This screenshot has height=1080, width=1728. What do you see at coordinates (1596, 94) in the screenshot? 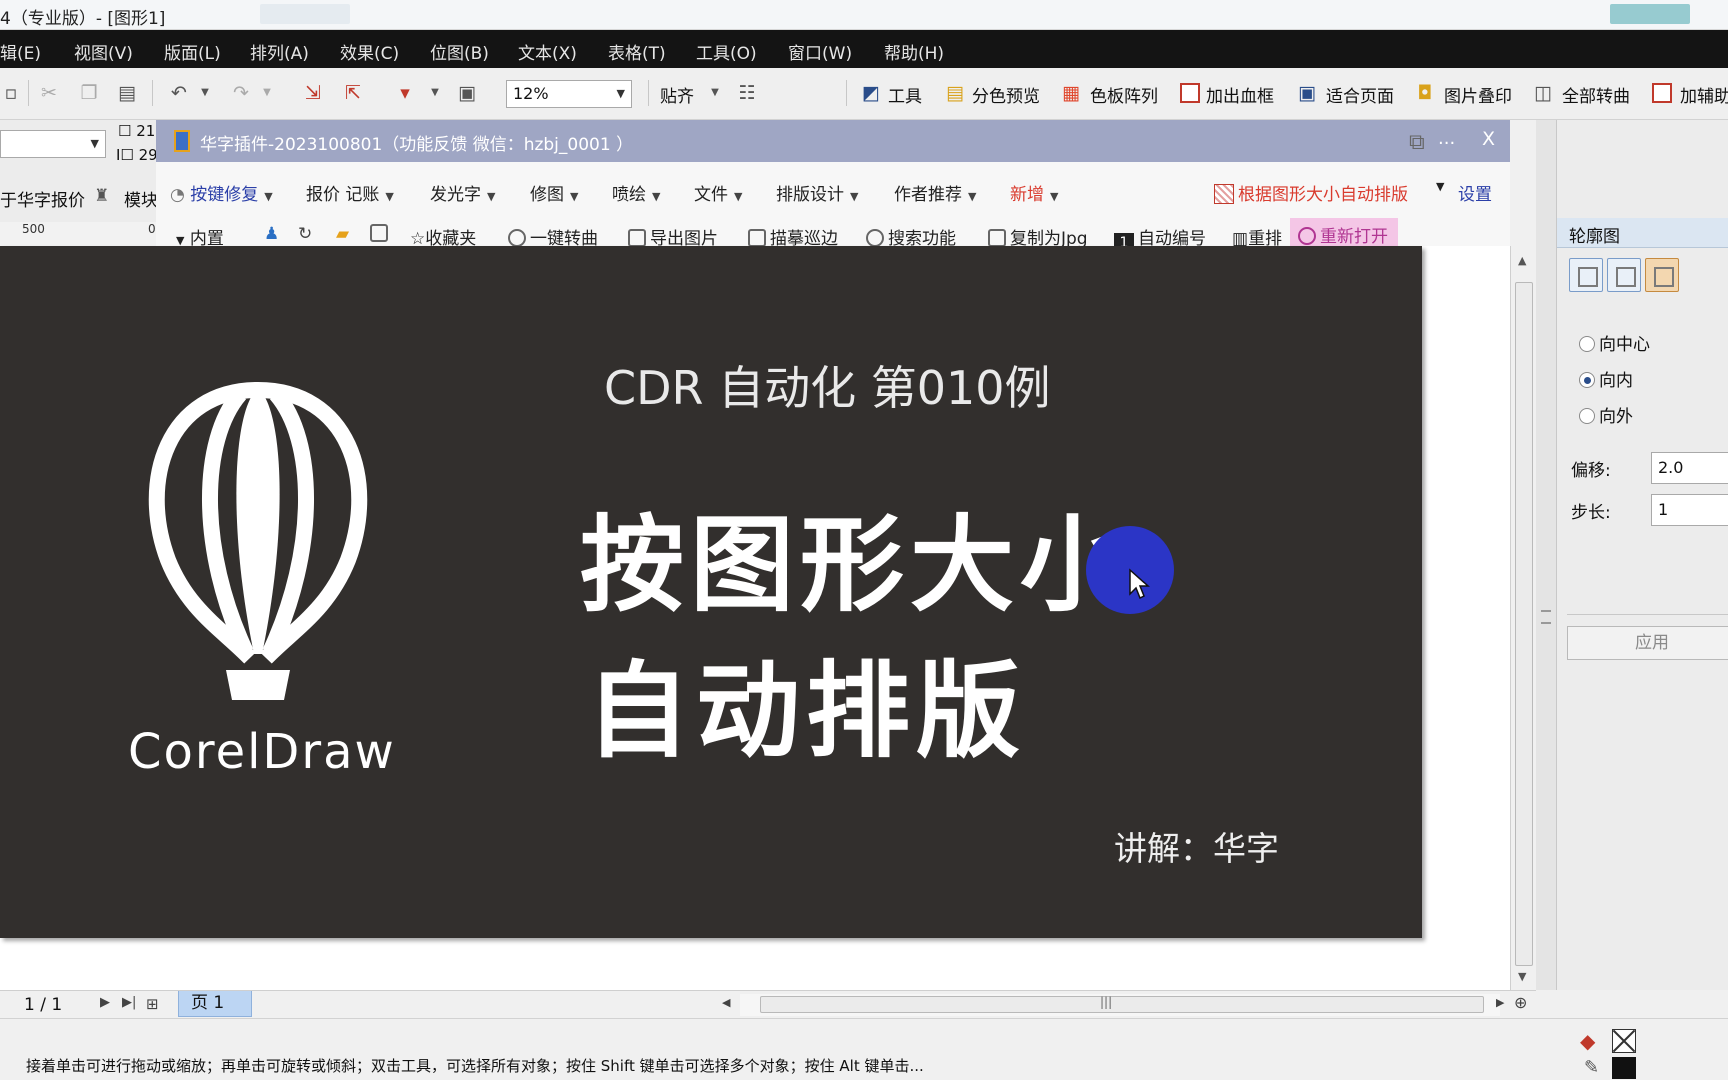
I see `convert-all-to-curves-button: 全部转曲` at bounding box center [1596, 94].